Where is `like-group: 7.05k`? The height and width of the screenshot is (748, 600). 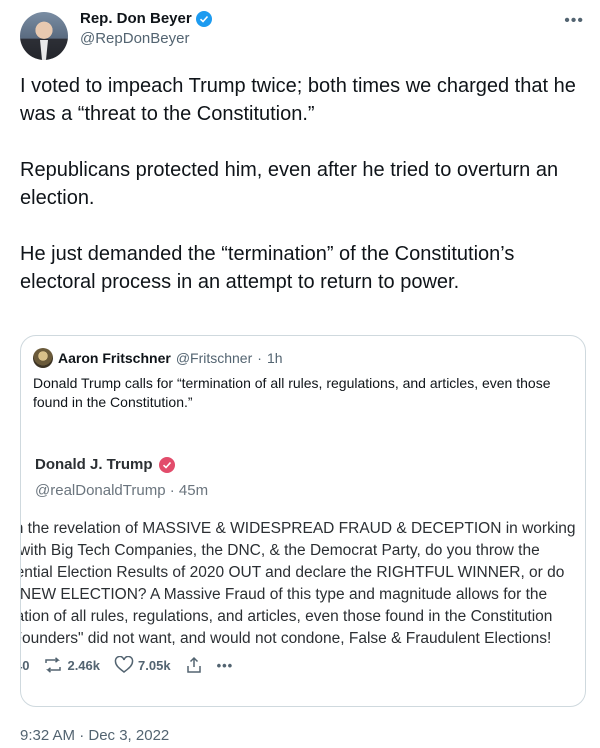 like-group: 7.05k is located at coordinates (142, 665).